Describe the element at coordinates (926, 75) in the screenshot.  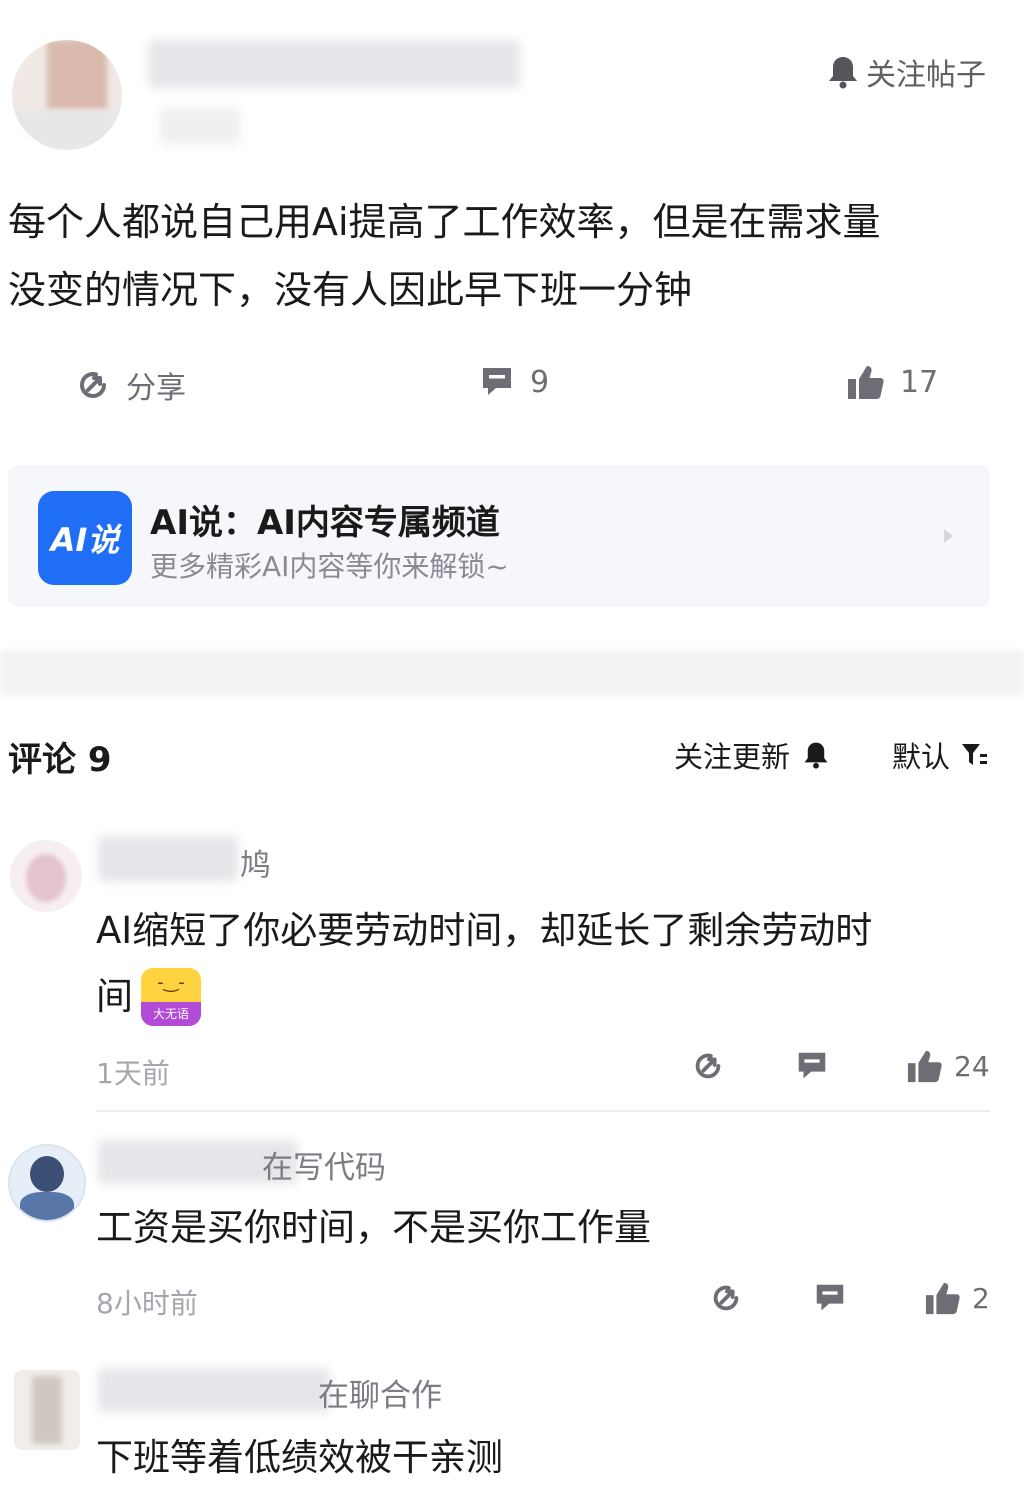
I see `follow-post-label: 关注帖子` at that location.